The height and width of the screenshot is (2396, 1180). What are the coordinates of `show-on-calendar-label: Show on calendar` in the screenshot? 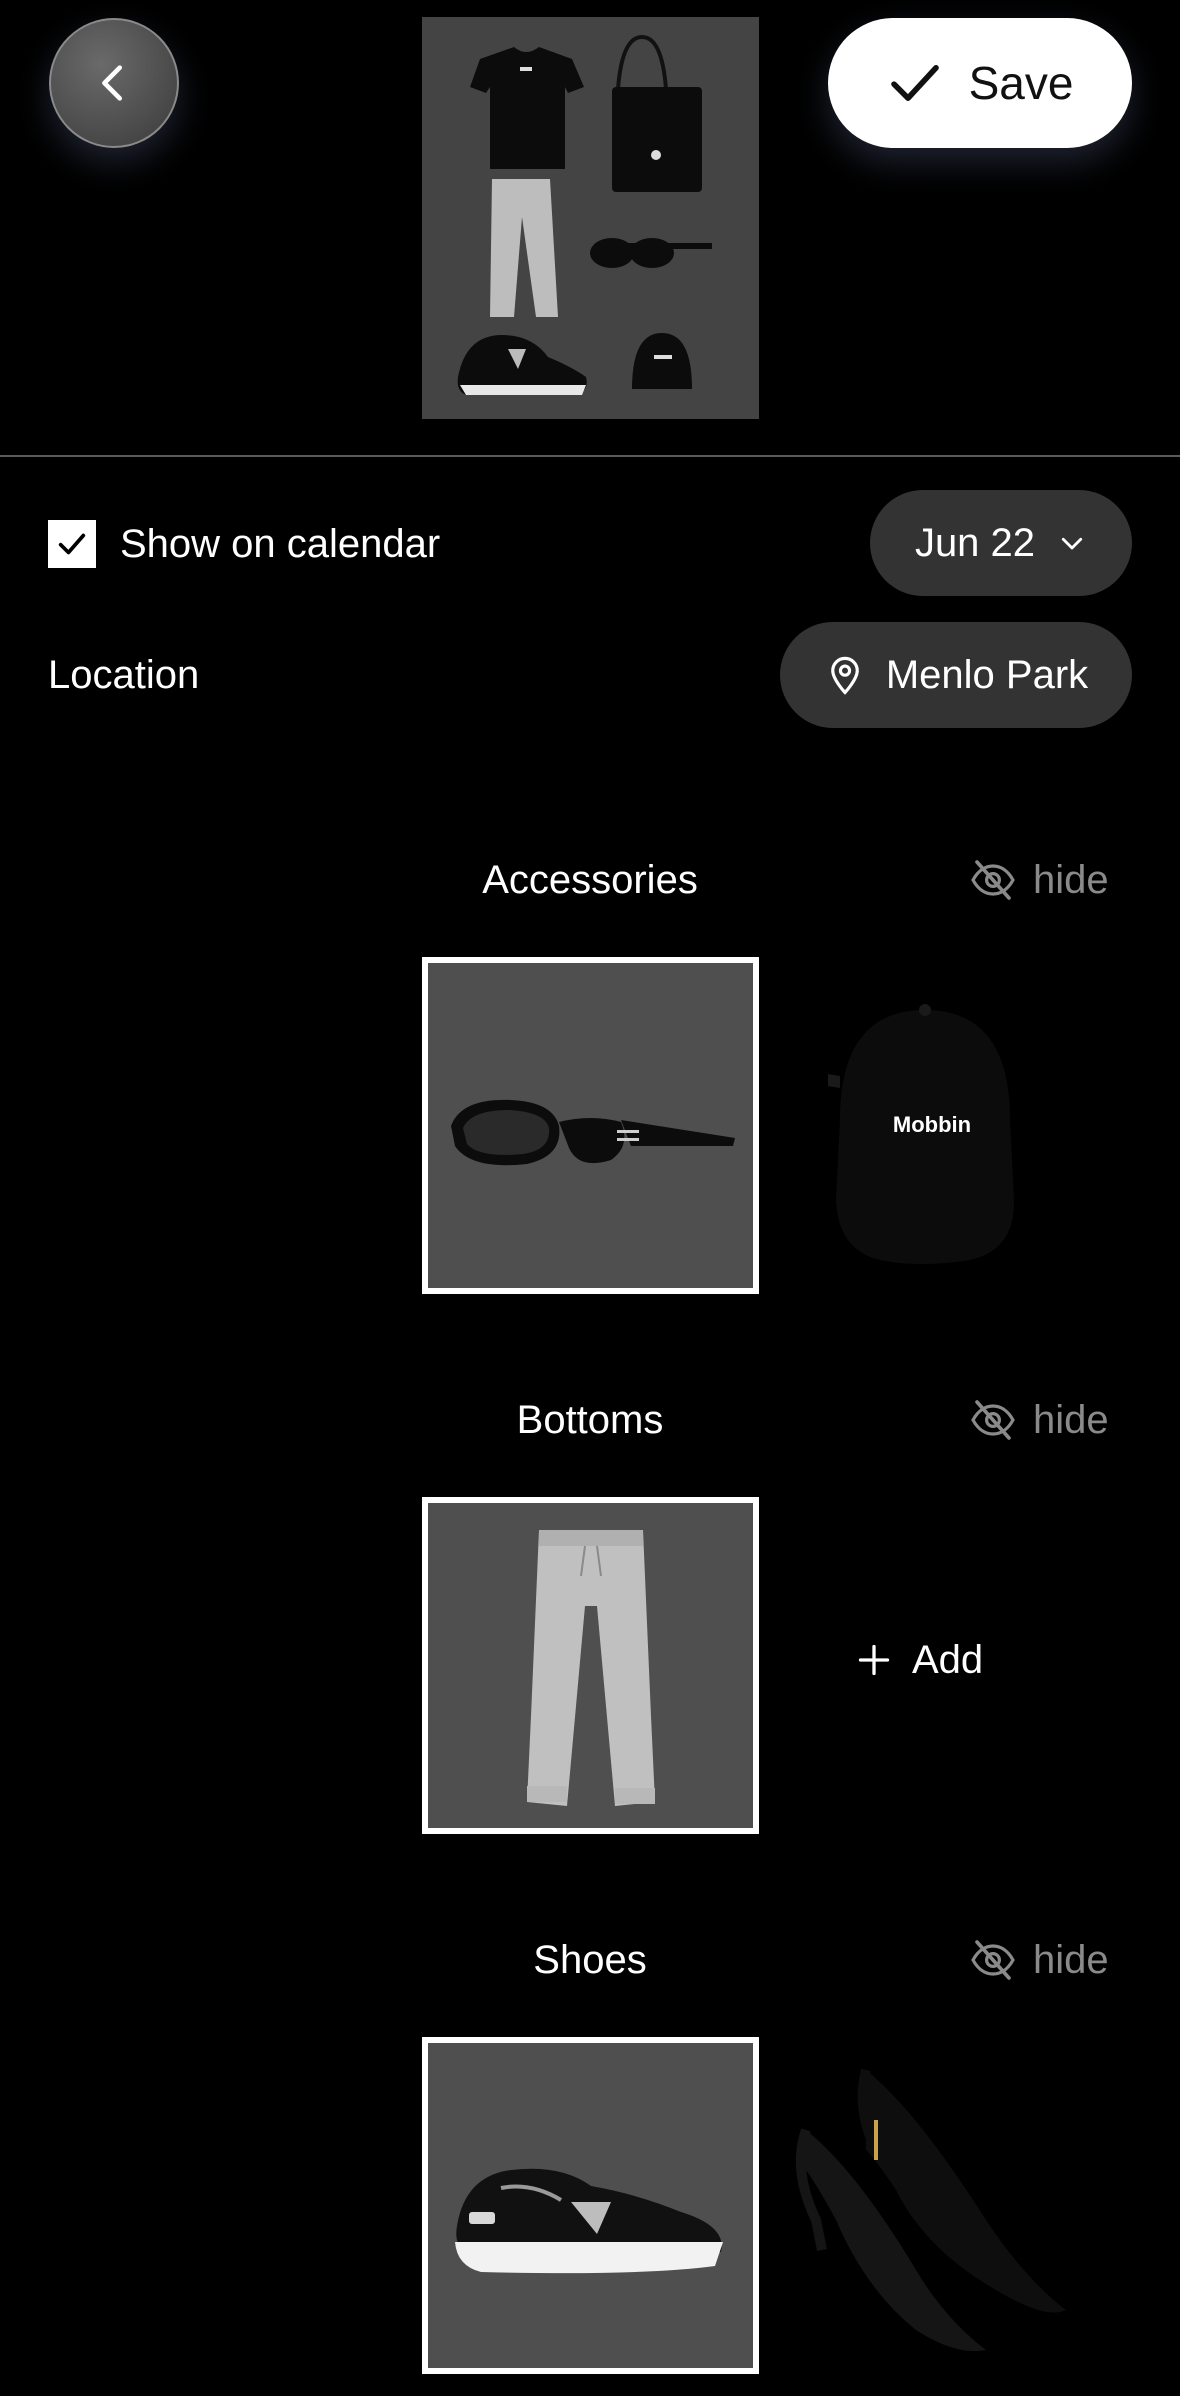 It's located at (280, 544).